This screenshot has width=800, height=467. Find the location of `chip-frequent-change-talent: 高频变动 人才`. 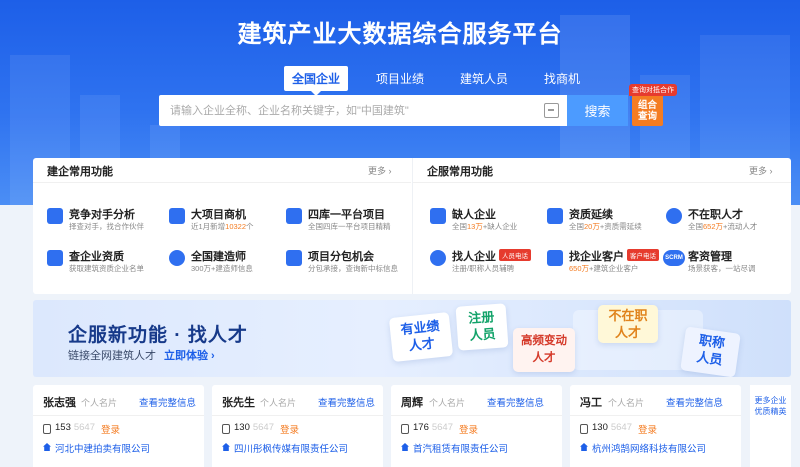

chip-frequent-change-talent: 高频变动 人才 is located at coordinates (544, 350).